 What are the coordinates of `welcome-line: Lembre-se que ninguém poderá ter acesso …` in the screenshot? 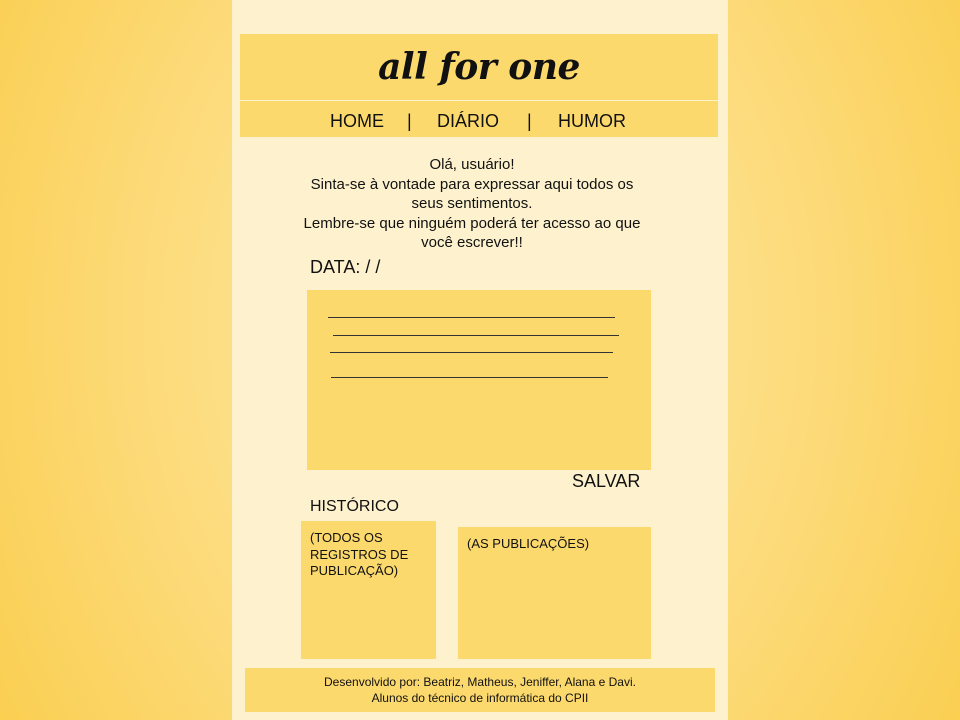 It's located at (472, 223).